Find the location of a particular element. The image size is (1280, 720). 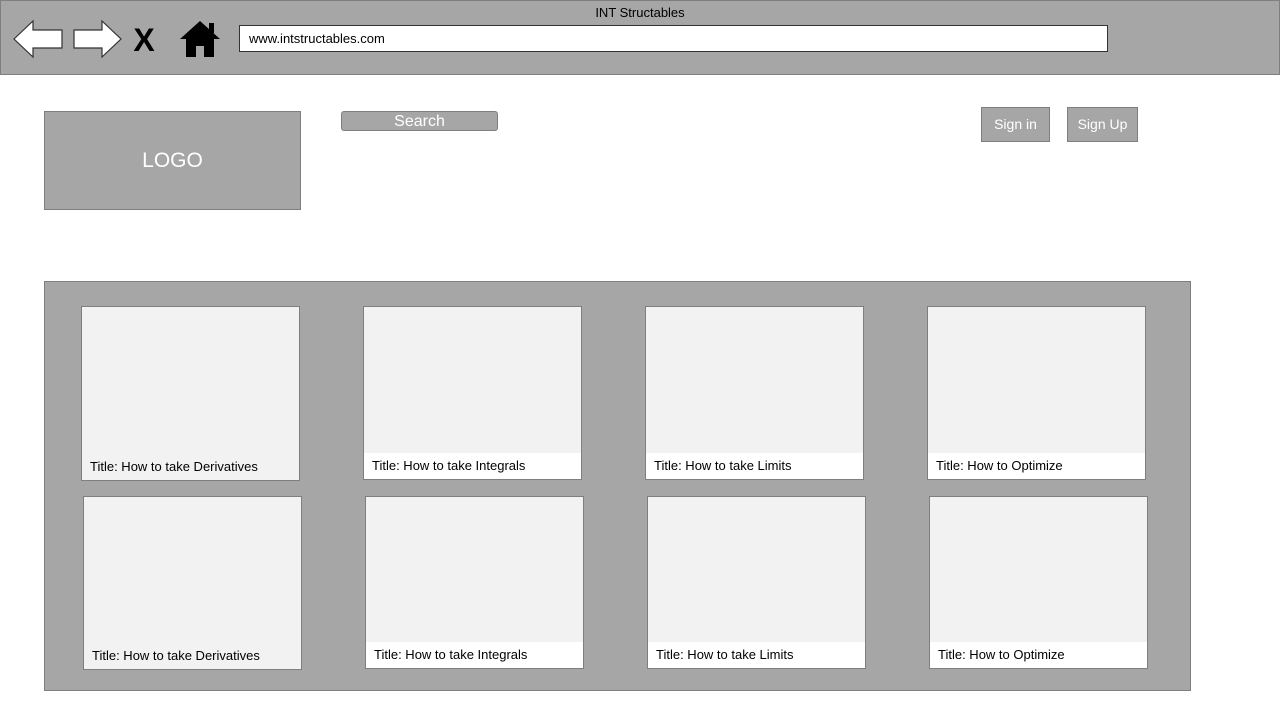

site-logo: LOGO is located at coordinates (172, 160).